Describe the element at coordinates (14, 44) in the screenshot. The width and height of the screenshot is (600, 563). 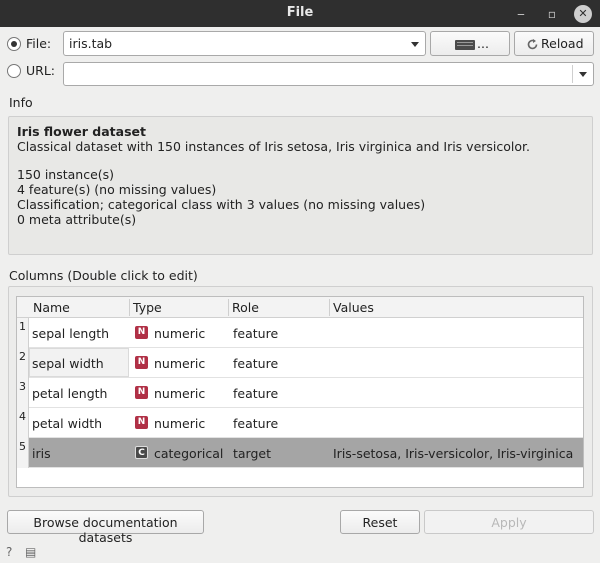
I see `file-radio` at that location.